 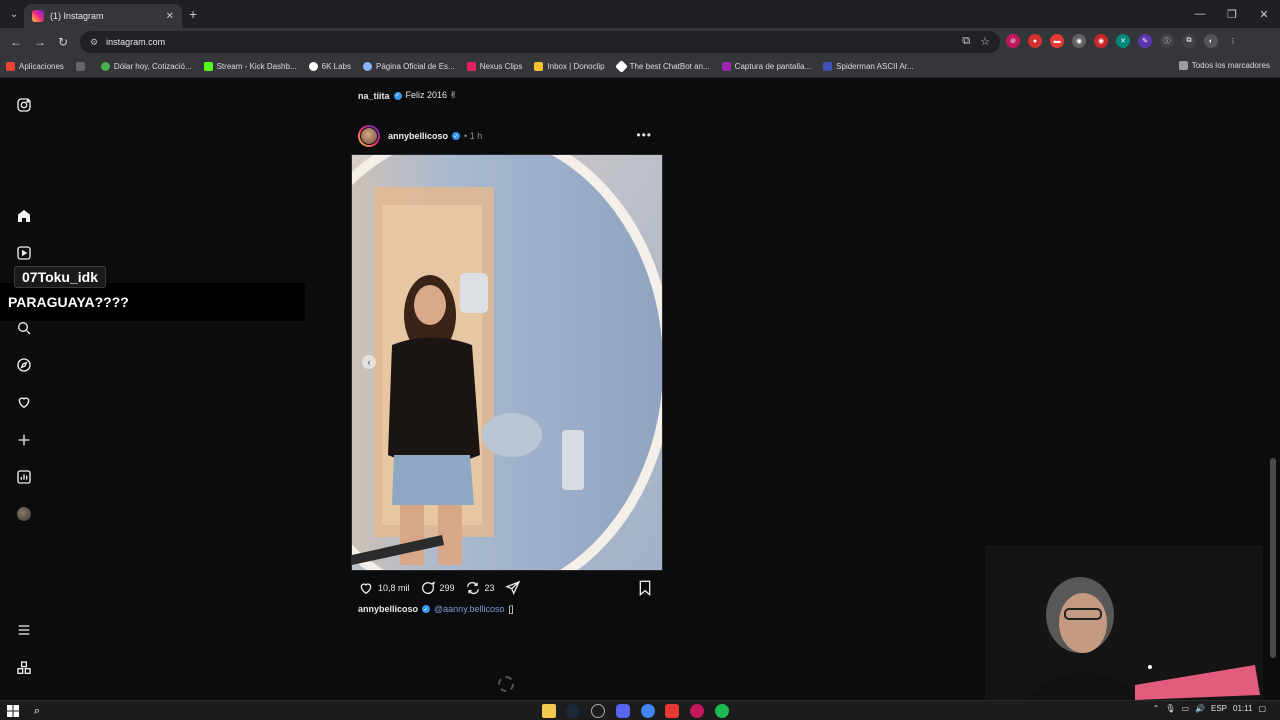 I want to click on instagram-sidebar, so click(x=24, y=389).